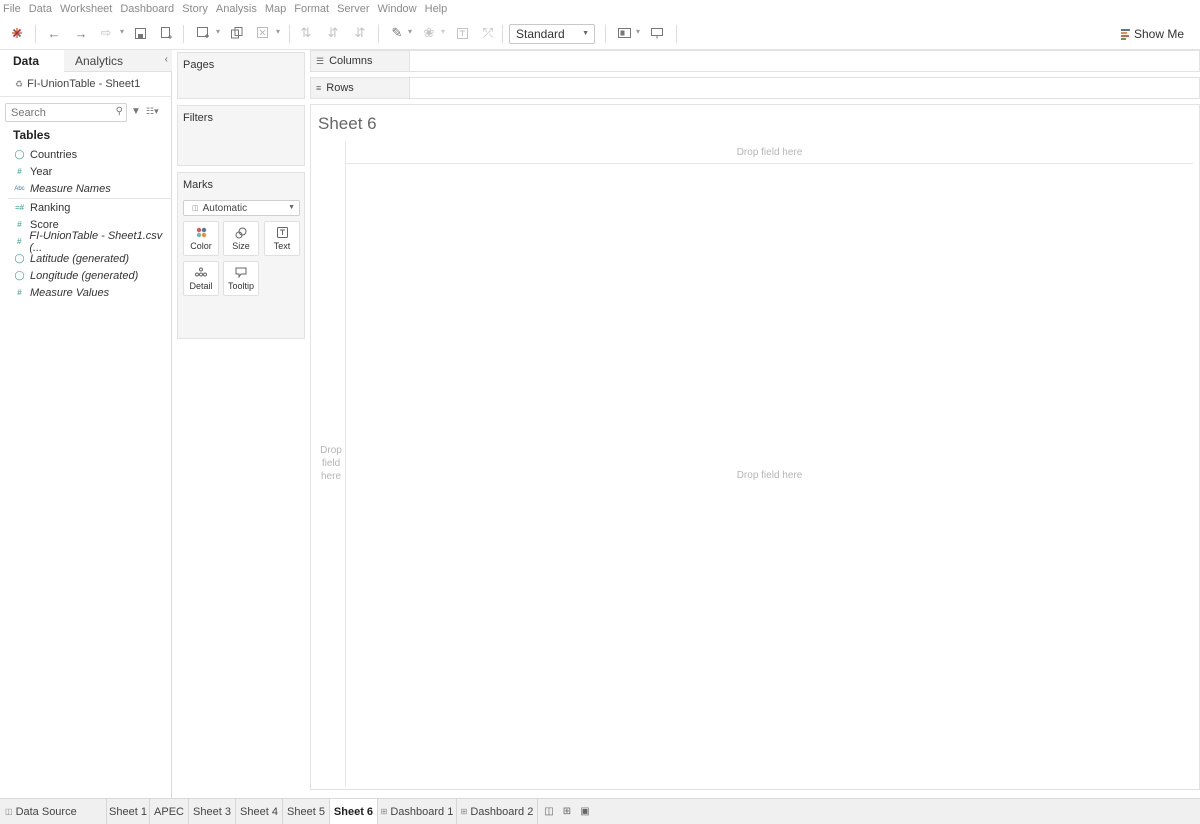 The image size is (1200, 824). I want to click on text-icon, so click(282, 234).